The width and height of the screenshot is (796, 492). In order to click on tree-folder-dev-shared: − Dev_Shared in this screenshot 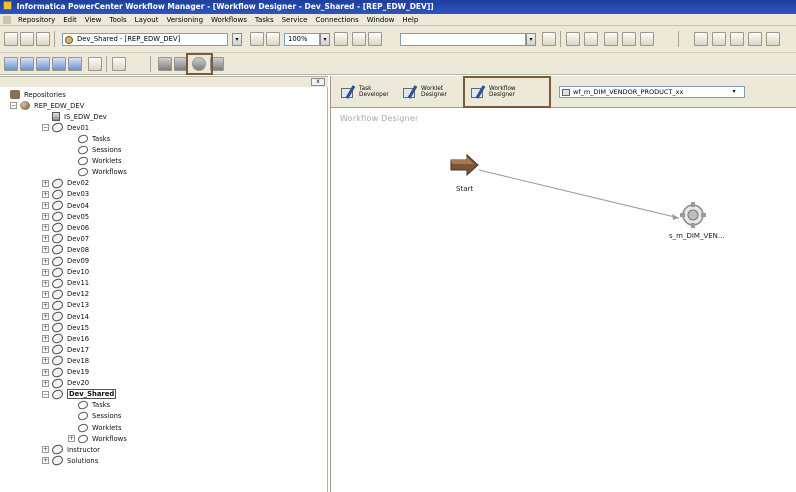, I will do `click(79, 394)`.